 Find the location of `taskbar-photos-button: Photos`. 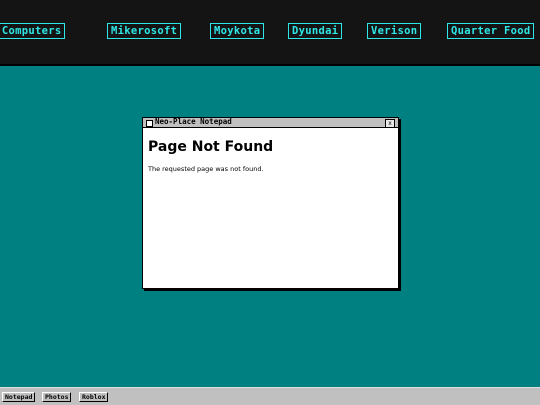

taskbar-photos-button: Photos is located at coordinates (57, 397).